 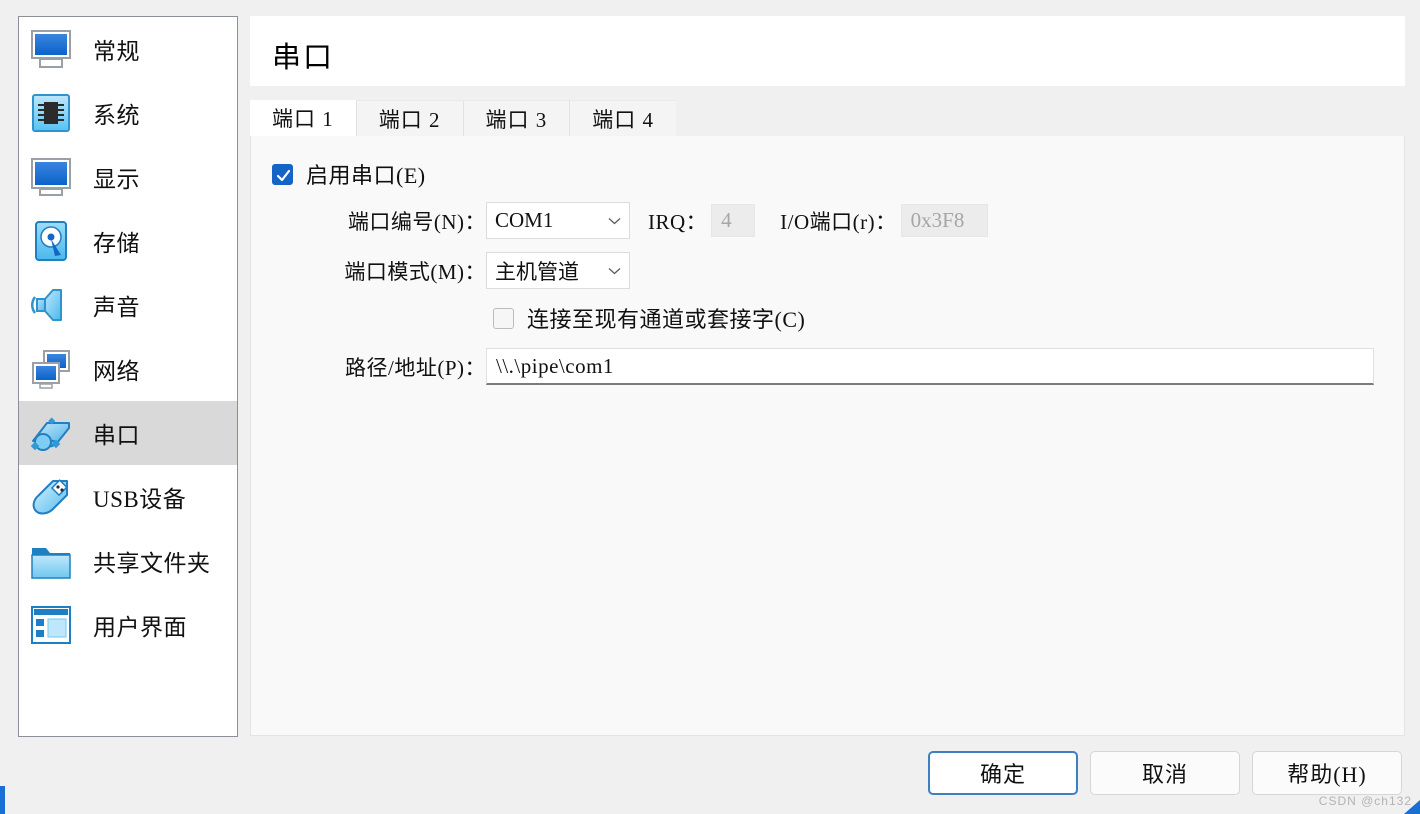 What do you see at coordinates (51, 241) in the screenshot?
I see `harddisk-storage-icon` at bounding box center [51, 241].